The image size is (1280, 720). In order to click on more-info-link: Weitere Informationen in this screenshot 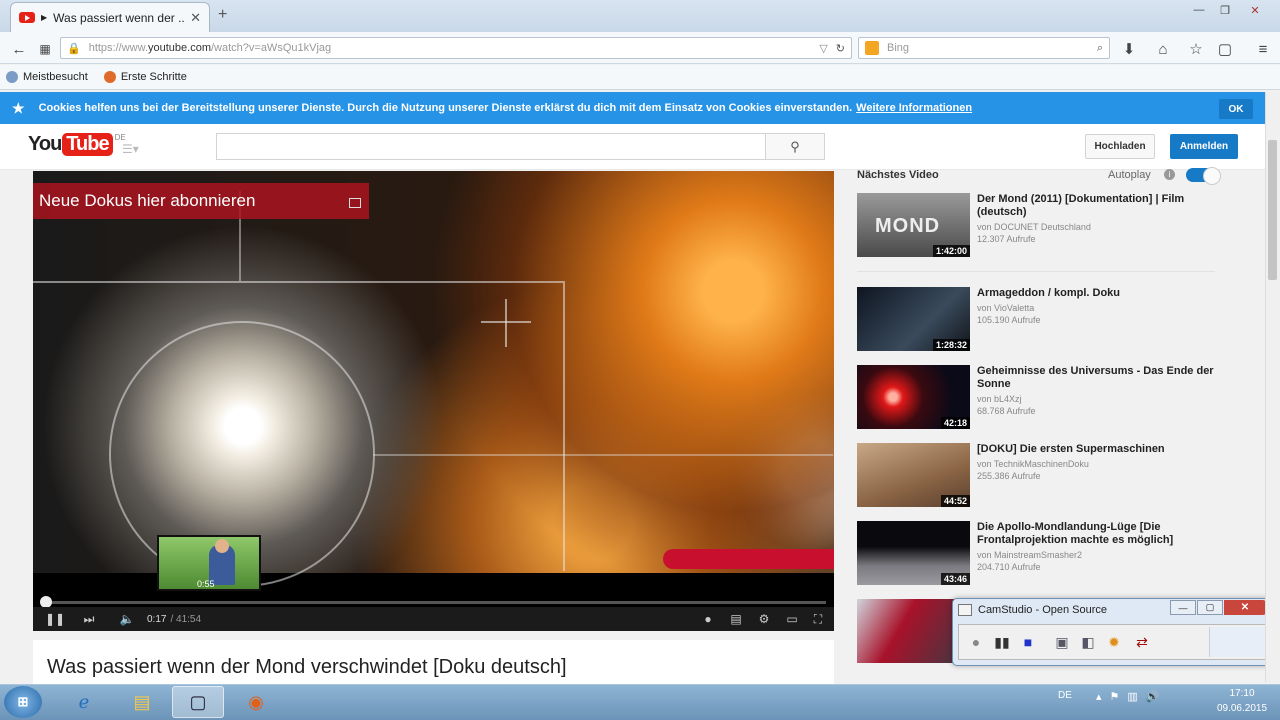, I will do `click(914, 108)`.